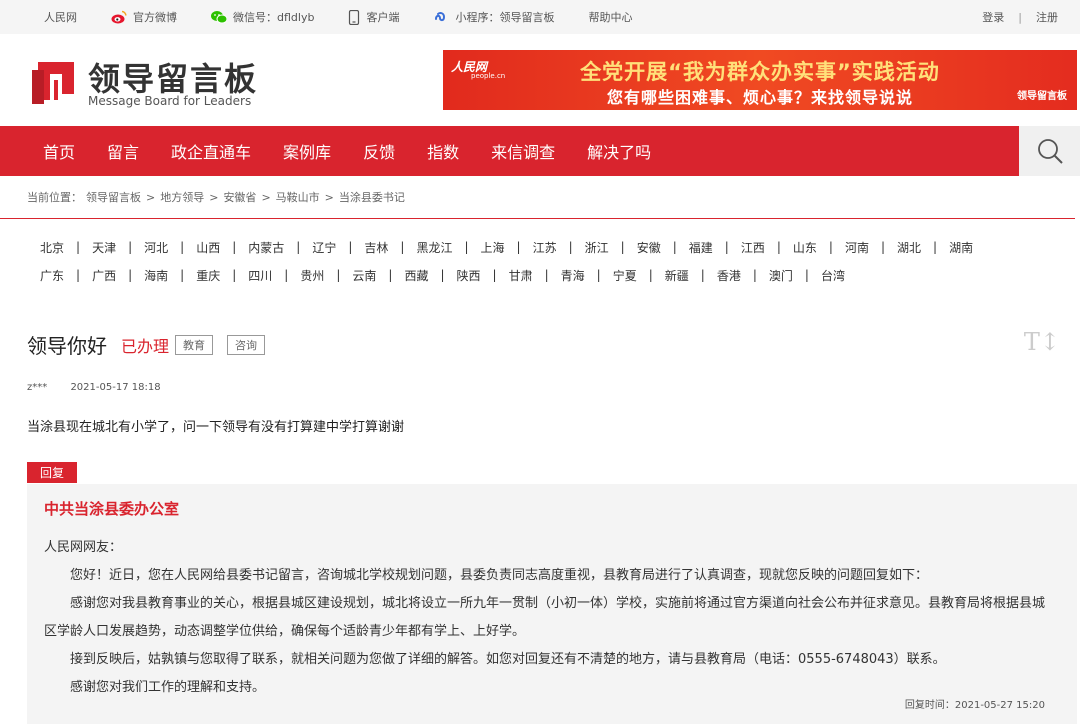 The width and height of the screenshot is (1080, 724). Describe the element at coordinates (113, 197) in the screenshot. I see `breadcrumb-item: 领导留言板` at that location.